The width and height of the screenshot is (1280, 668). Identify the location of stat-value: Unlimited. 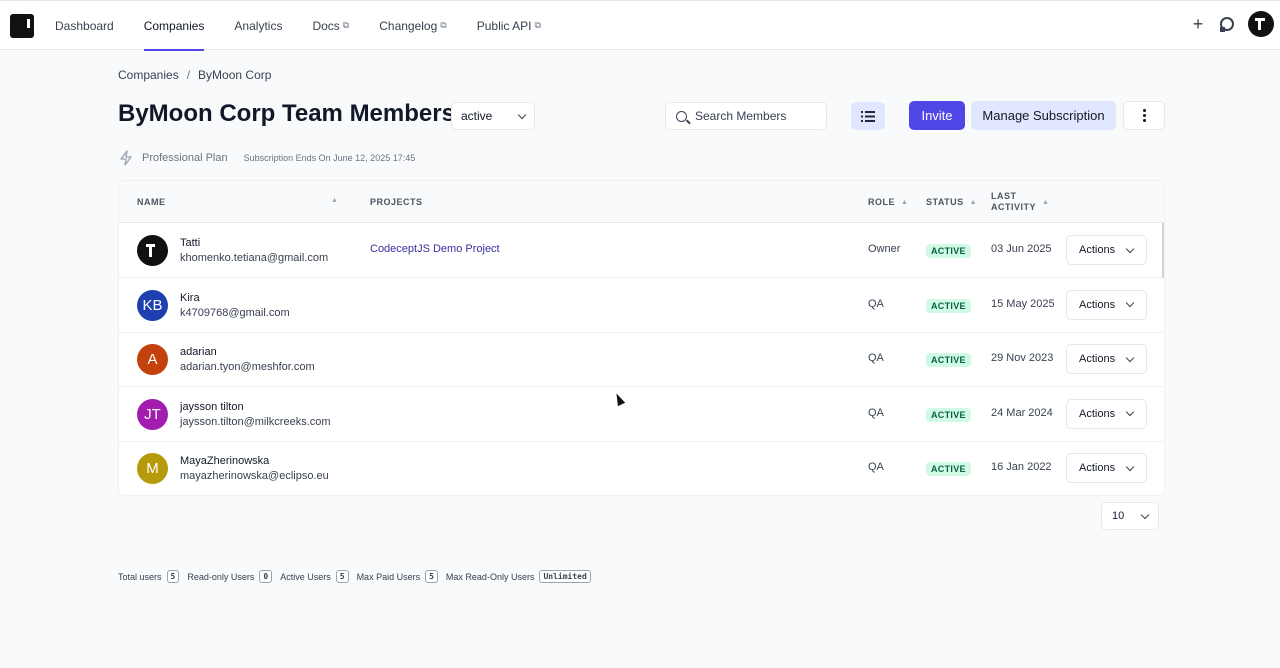
(565, 576).